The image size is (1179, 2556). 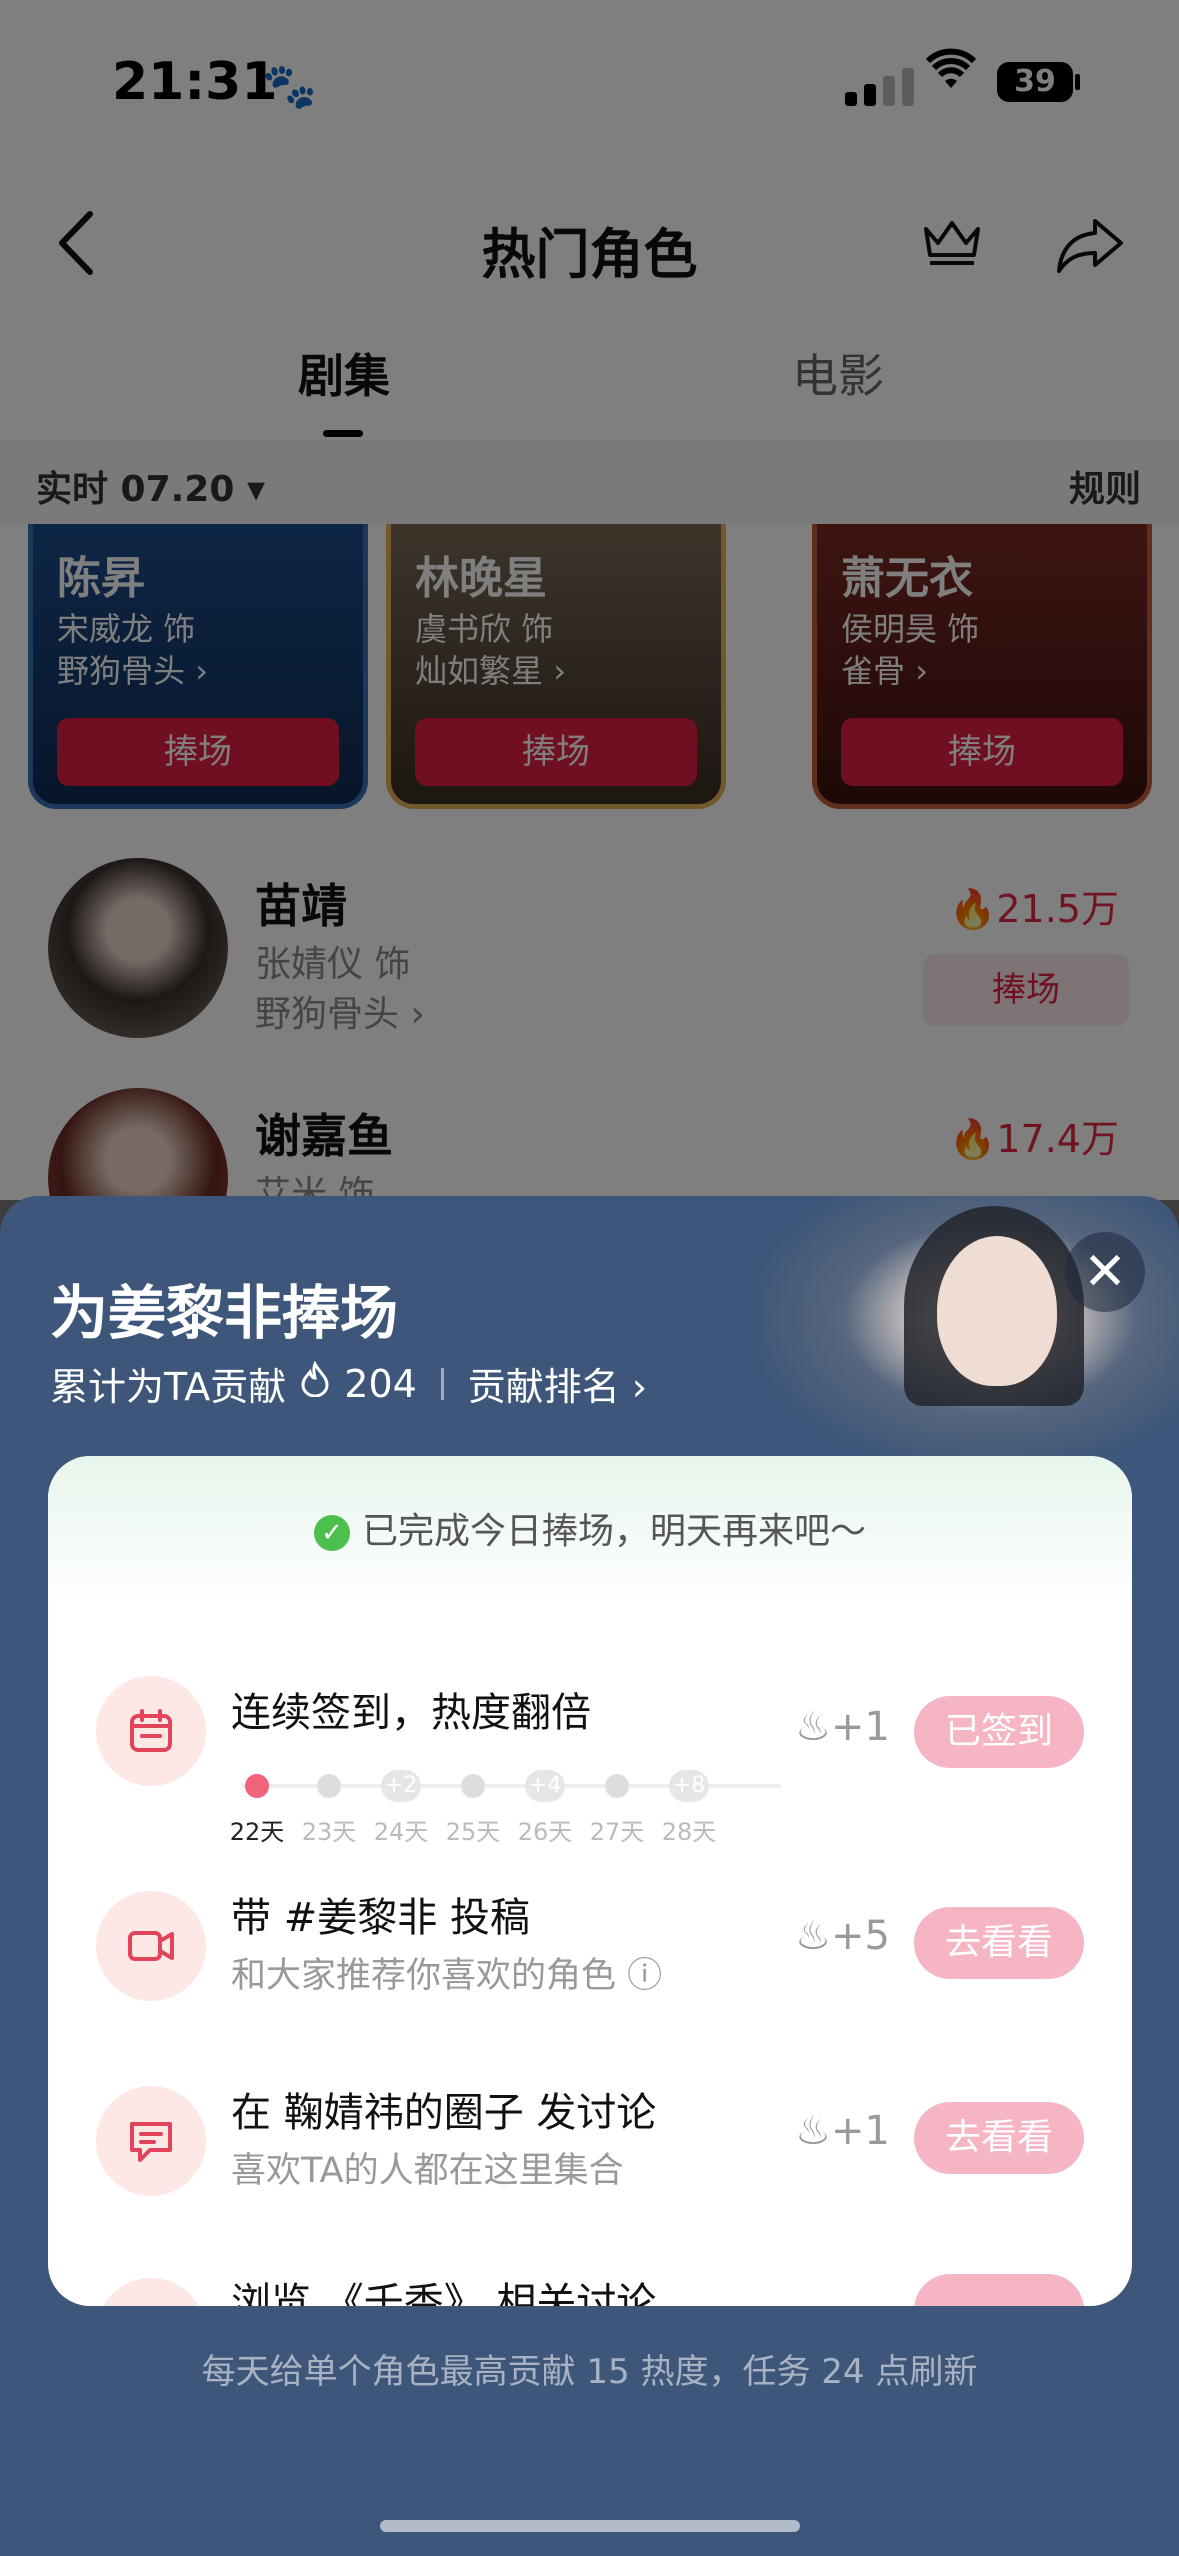 I want to click on sheet-title: 为姜黎非捧场, so click(x=224, y=1313).